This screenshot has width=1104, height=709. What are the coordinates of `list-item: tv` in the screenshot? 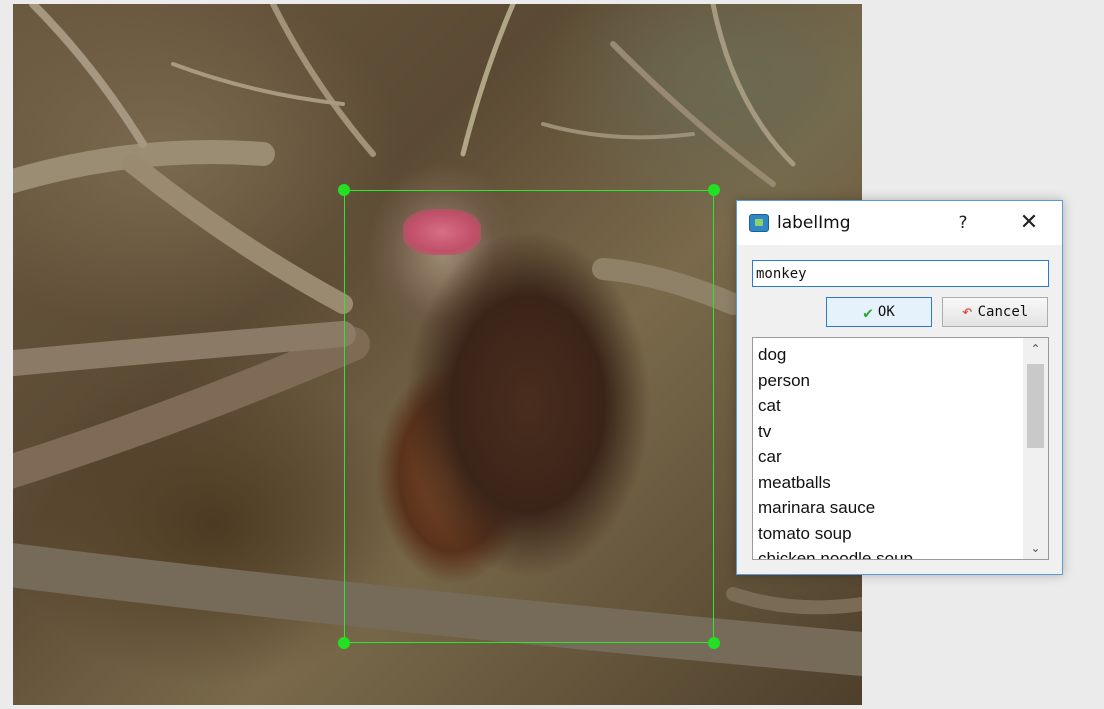 It's located at (887, 432).